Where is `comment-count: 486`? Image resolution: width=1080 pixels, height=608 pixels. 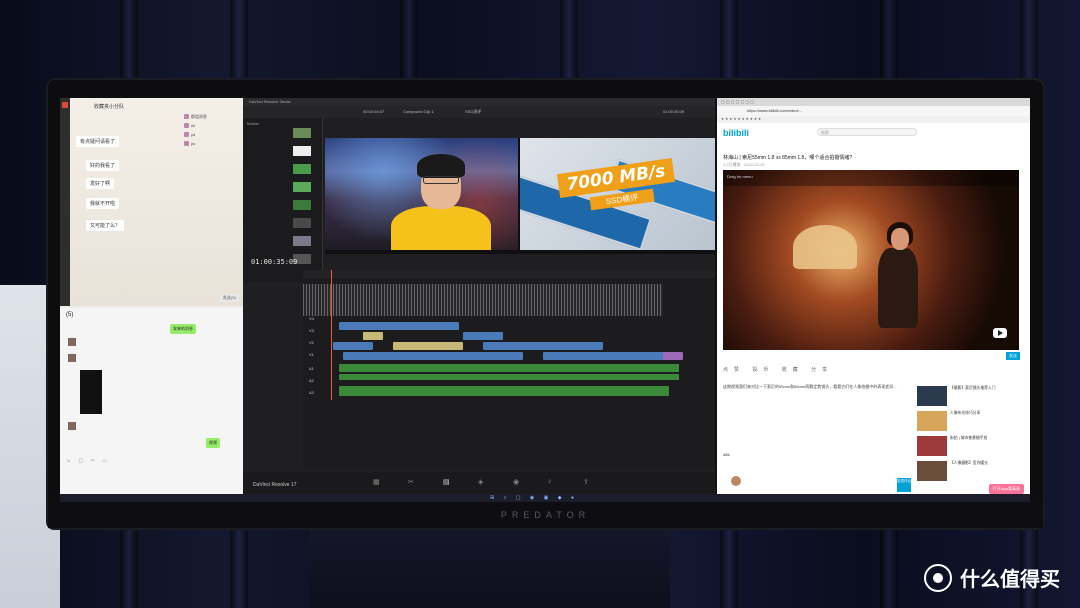 comment-count: 486 is located at coordinates (726, 454).